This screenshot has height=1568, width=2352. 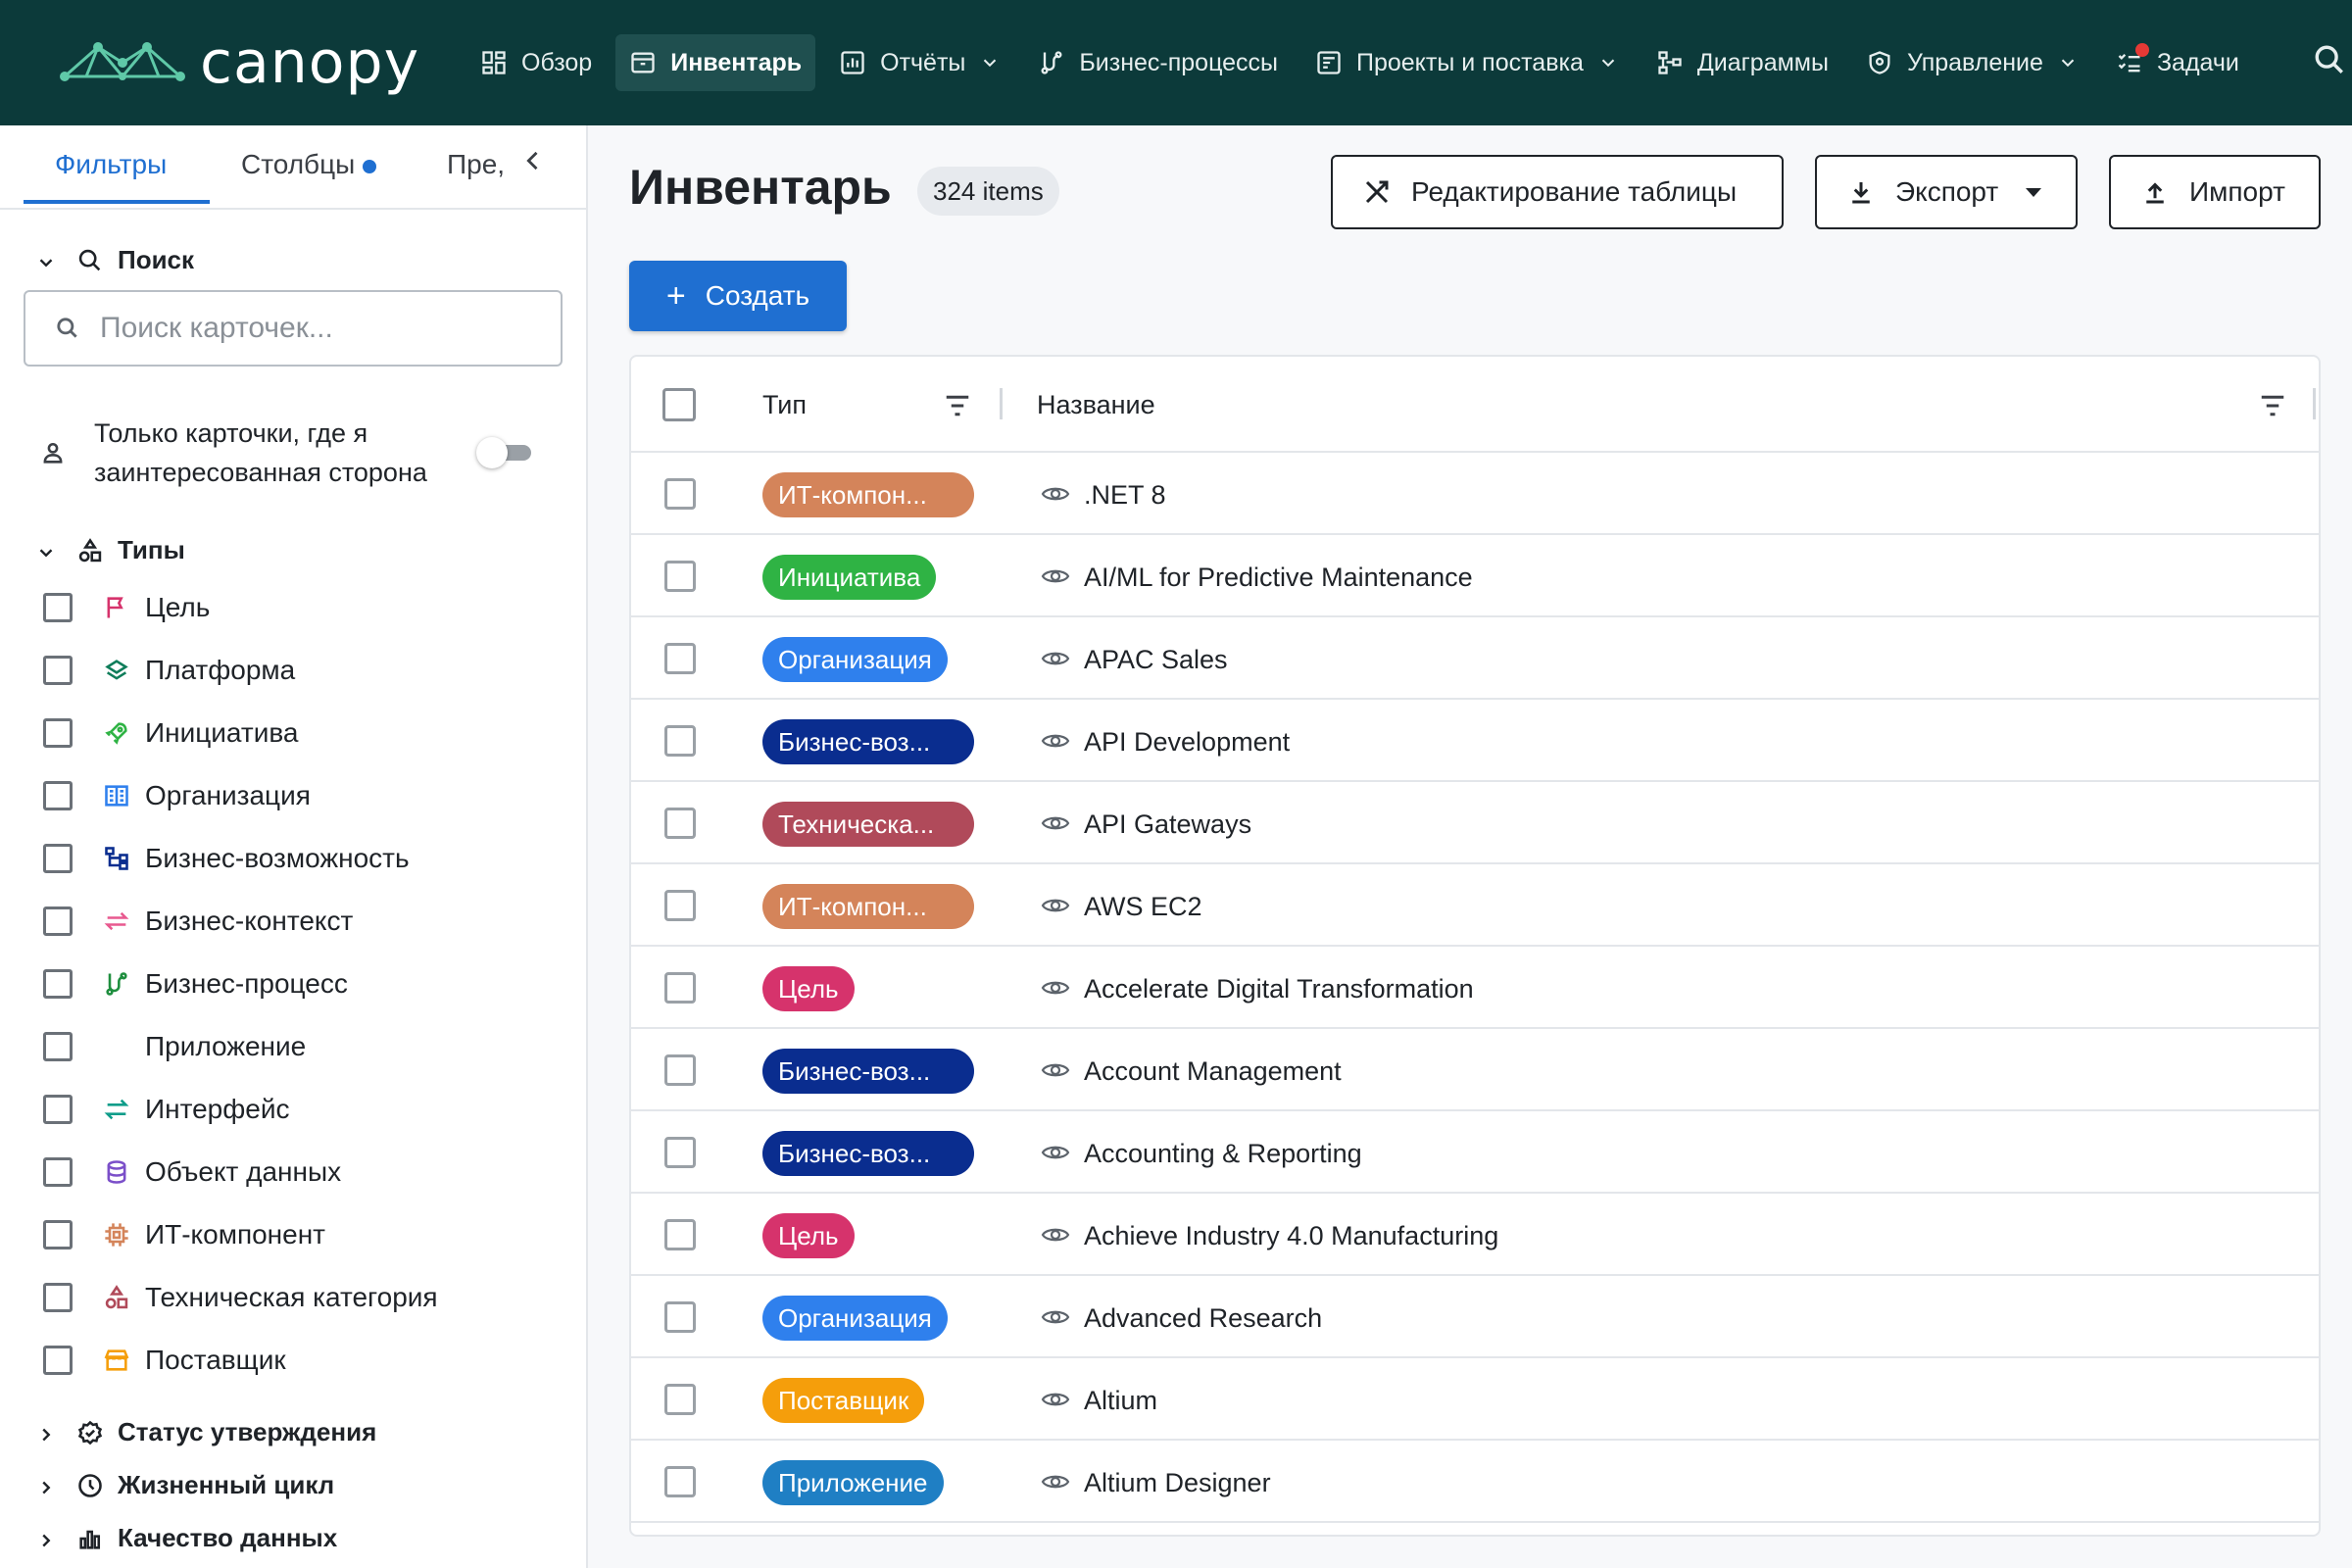 What do you see at coordinates (1742, 62) in the screenshot?
I see `nav-item-diagrams: Диаграммы` at bounding box center [1742, 62].